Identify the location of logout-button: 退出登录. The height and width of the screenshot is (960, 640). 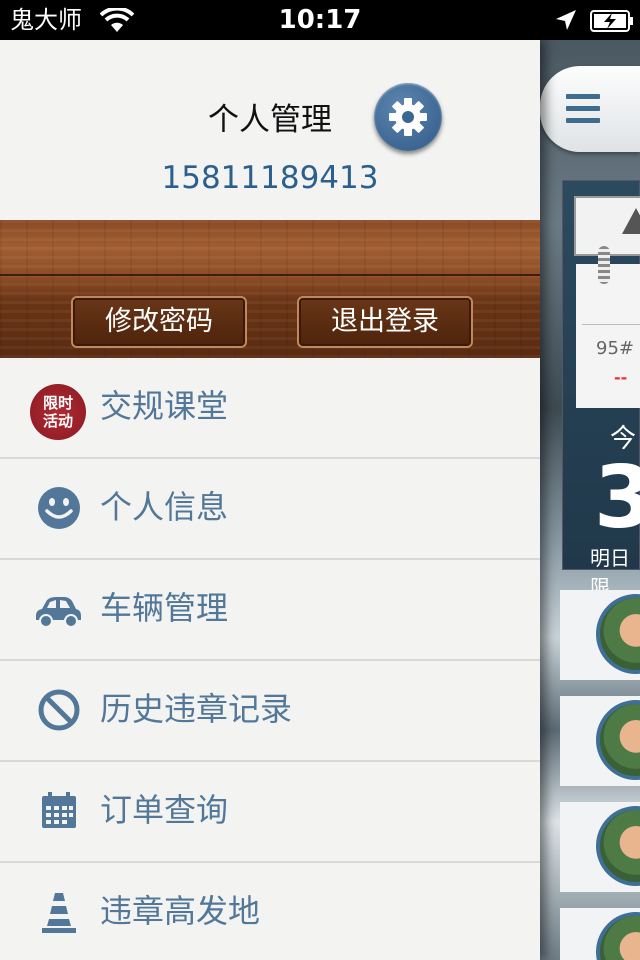
(385, 322).